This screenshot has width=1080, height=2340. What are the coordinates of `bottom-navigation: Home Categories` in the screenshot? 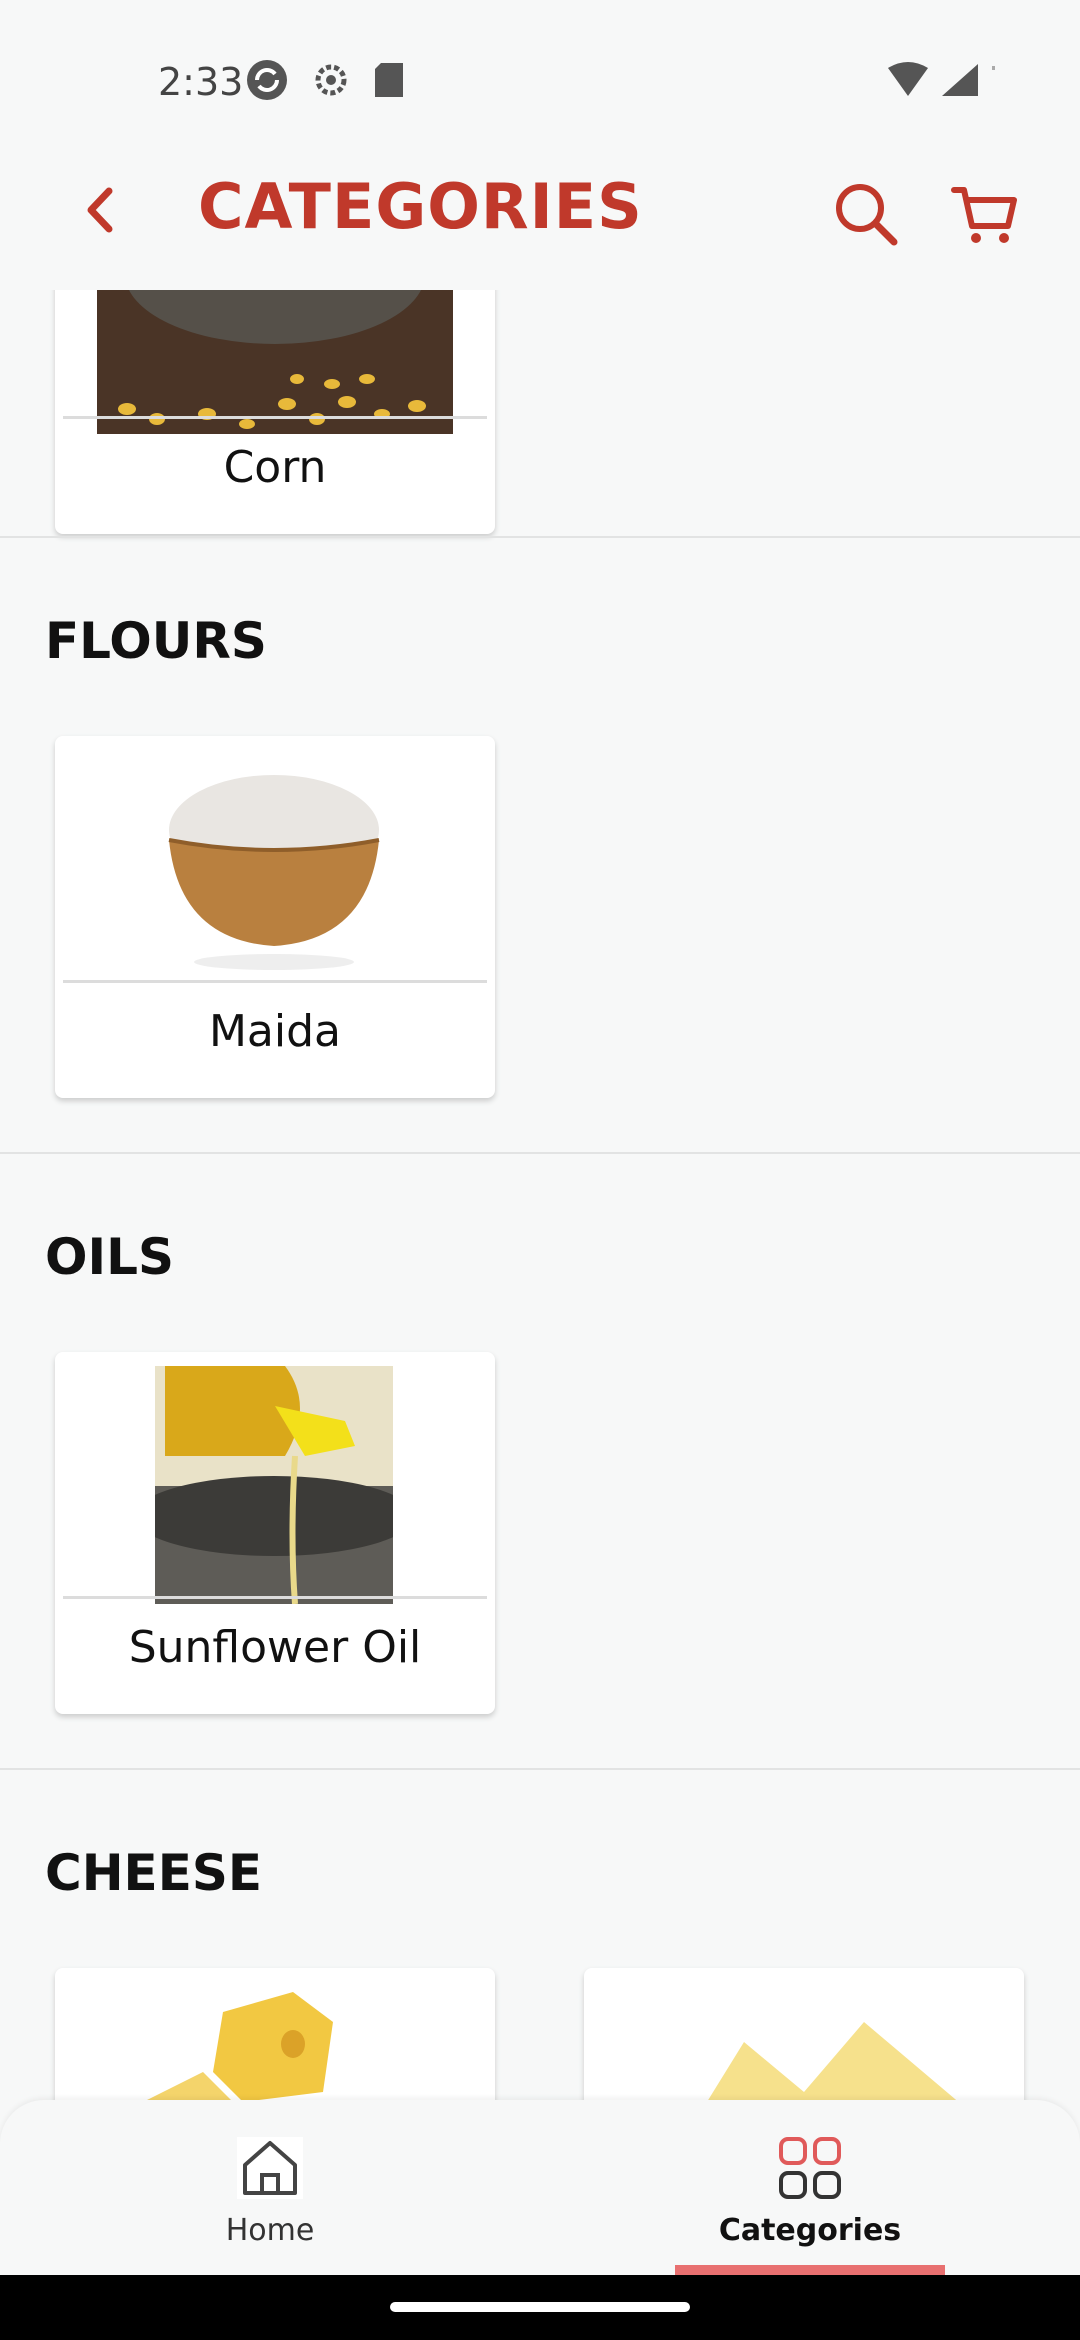 It's located at (540, 2187).